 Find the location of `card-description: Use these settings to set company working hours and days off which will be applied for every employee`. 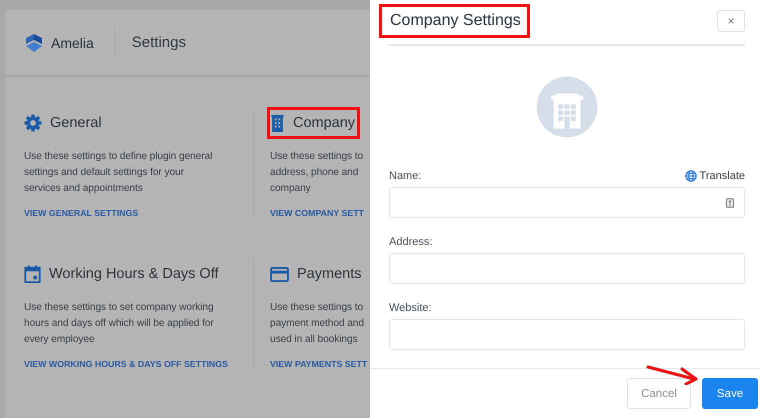

card-description: Use these settings to set company working hours and days off which will be applied for every employee is located at coordinates (119, 324).